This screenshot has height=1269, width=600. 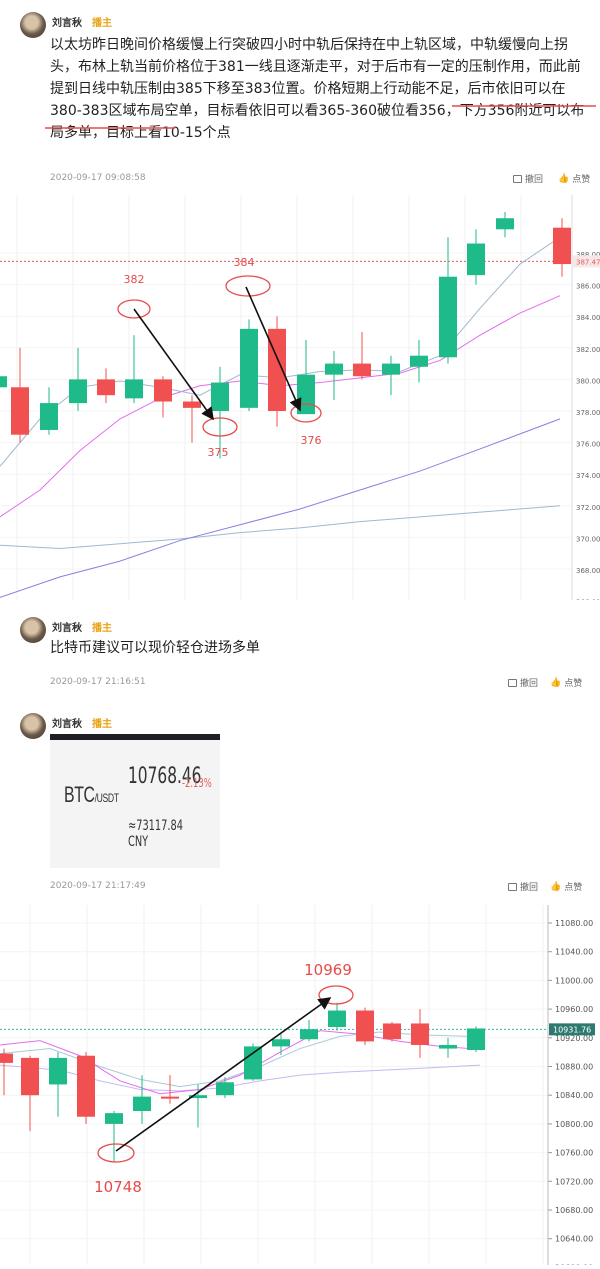 I want to click on y-tick-label: 382.00, so click(x=588, y=350).